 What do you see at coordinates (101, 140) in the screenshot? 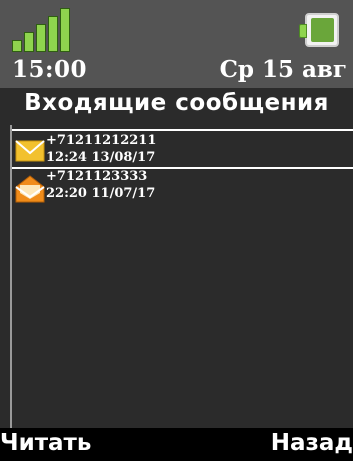
I see `message-sender: +71211212211` at bounding box center [101, 140].